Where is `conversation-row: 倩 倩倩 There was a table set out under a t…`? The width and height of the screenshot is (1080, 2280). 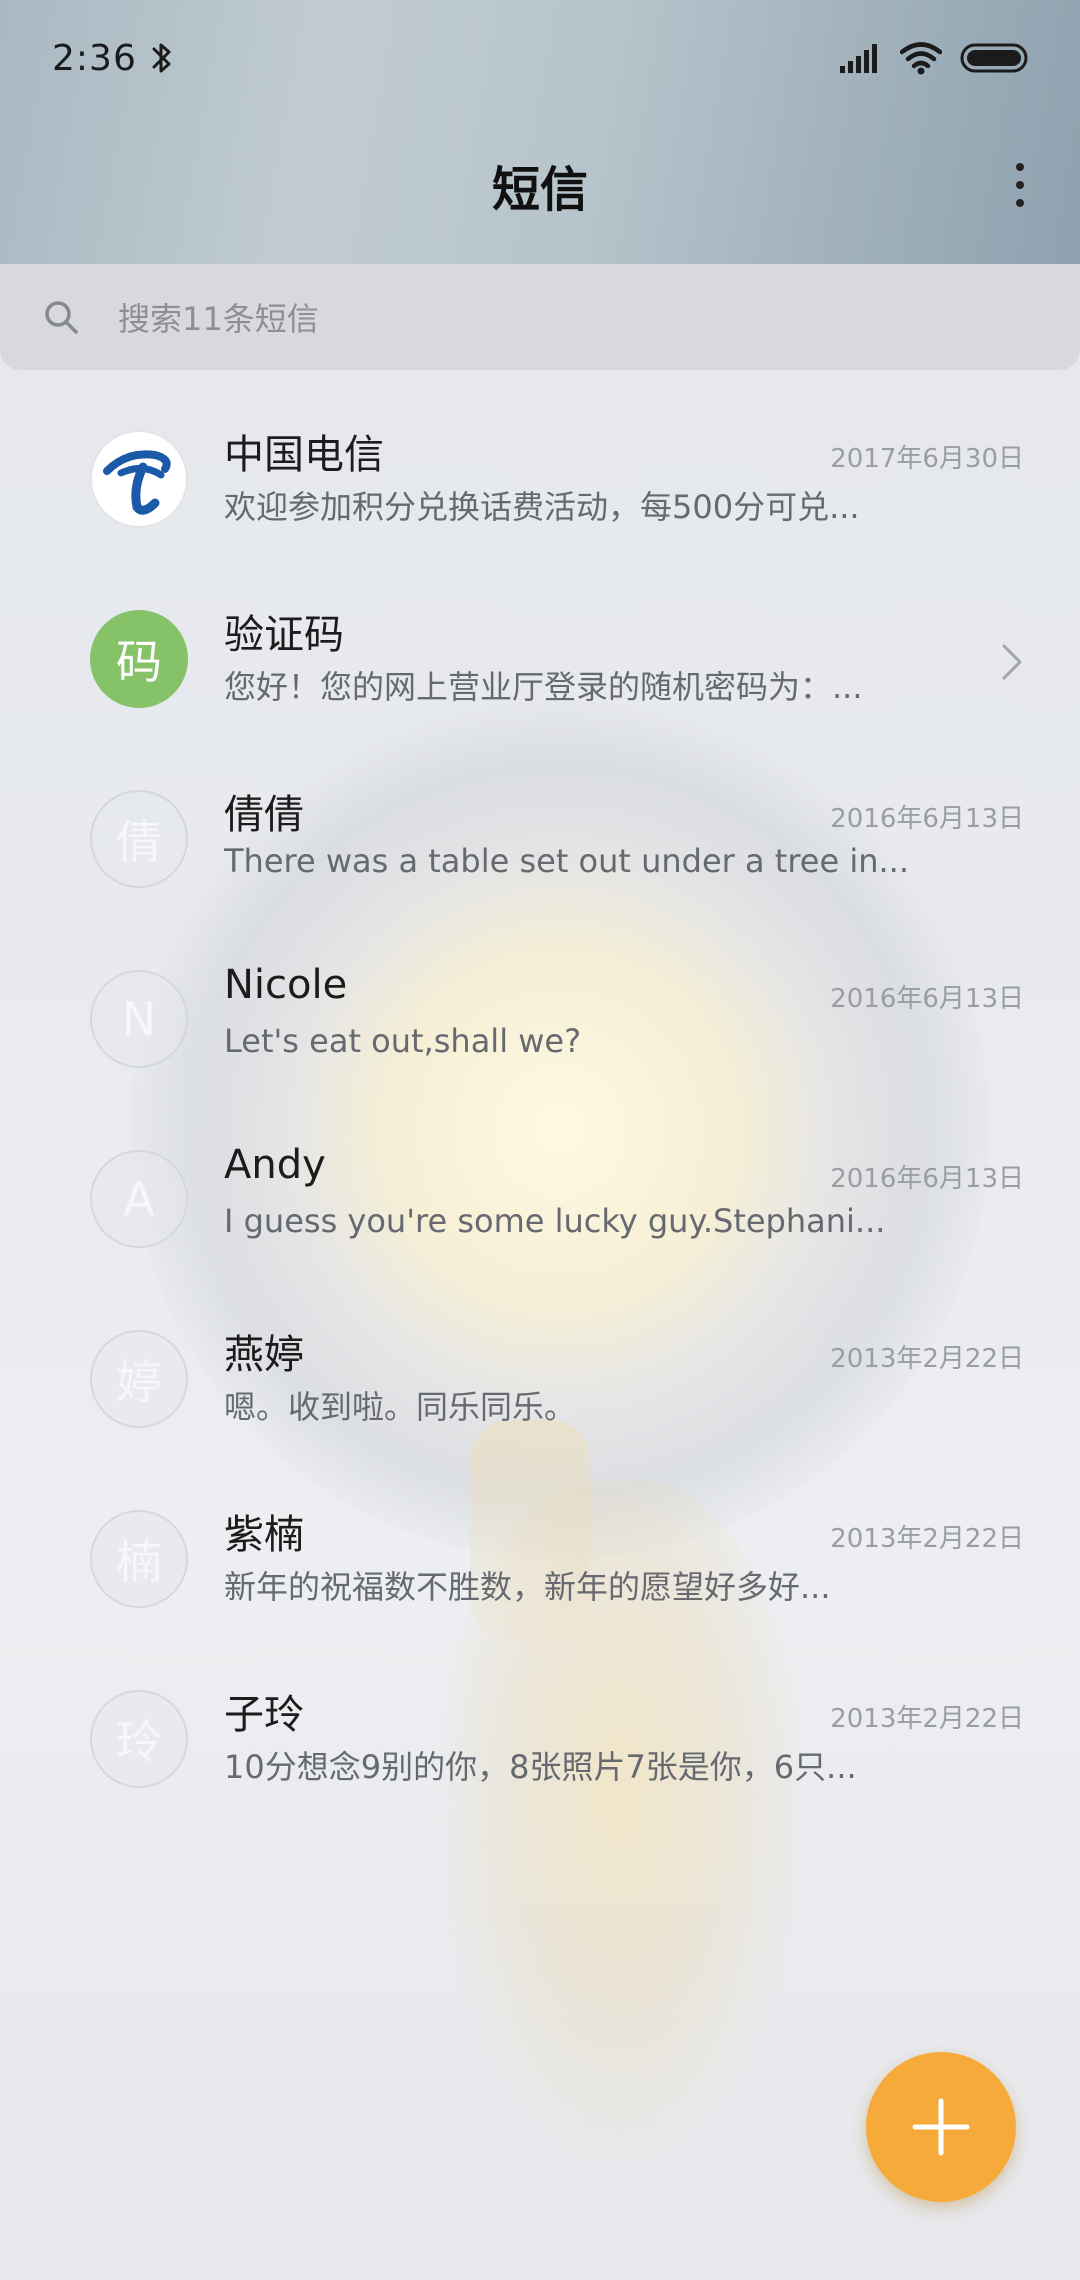 conversation-row: 倩 倩倩 There was a table set out under a t… is located at coordinates (540, 850).